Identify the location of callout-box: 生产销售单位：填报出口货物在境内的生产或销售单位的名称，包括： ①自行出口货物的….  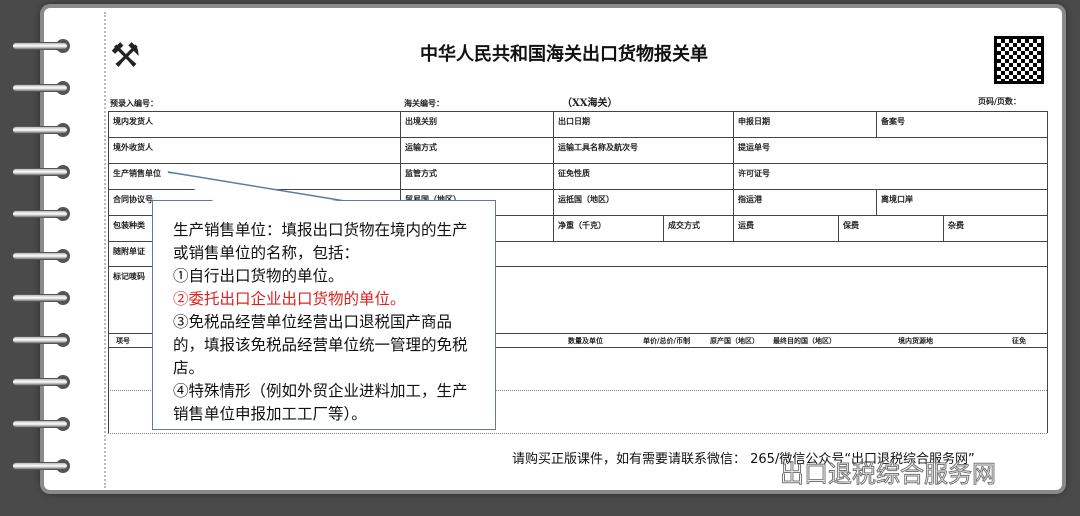
(324, 315).